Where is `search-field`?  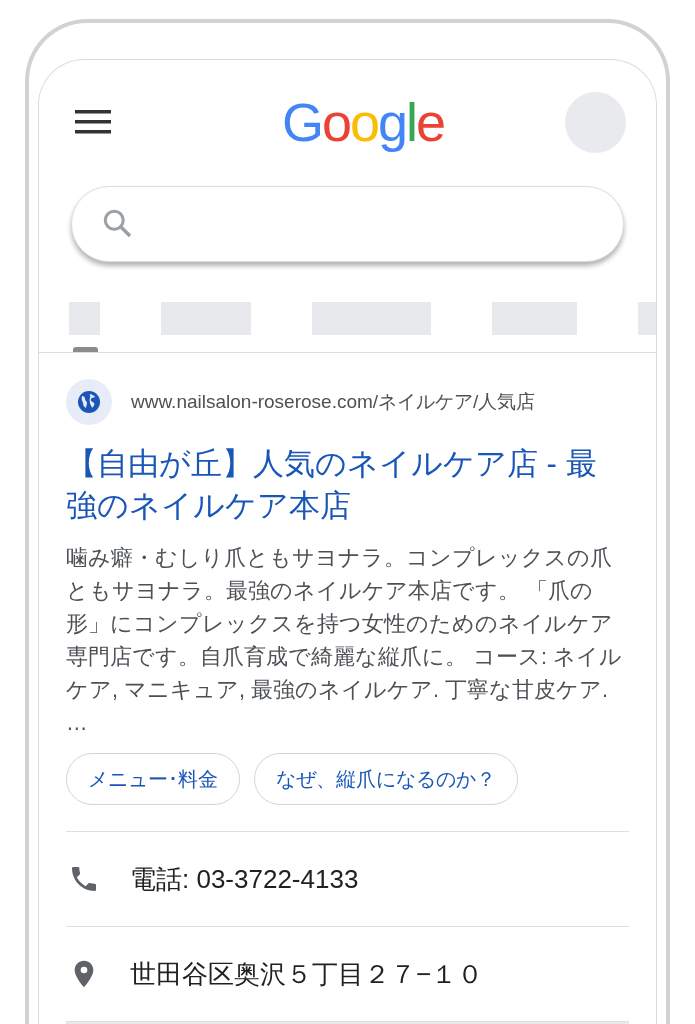
search-field is located at coordinates (347, 224).